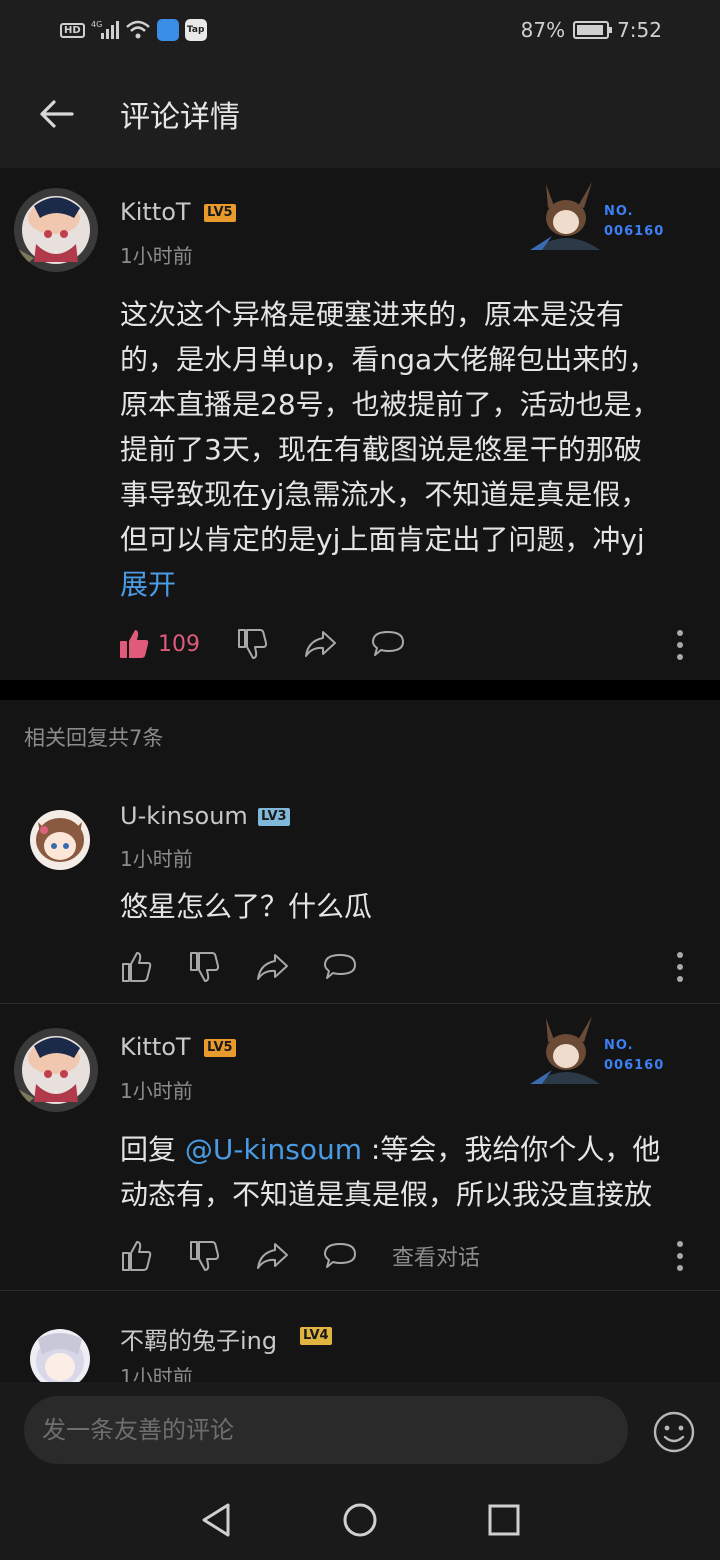 This screenshot has width=720, height=1560. Describe the element at coordinates (603, 1054) in the screenshot. I see `character-badge: NO. 006160` at that location.